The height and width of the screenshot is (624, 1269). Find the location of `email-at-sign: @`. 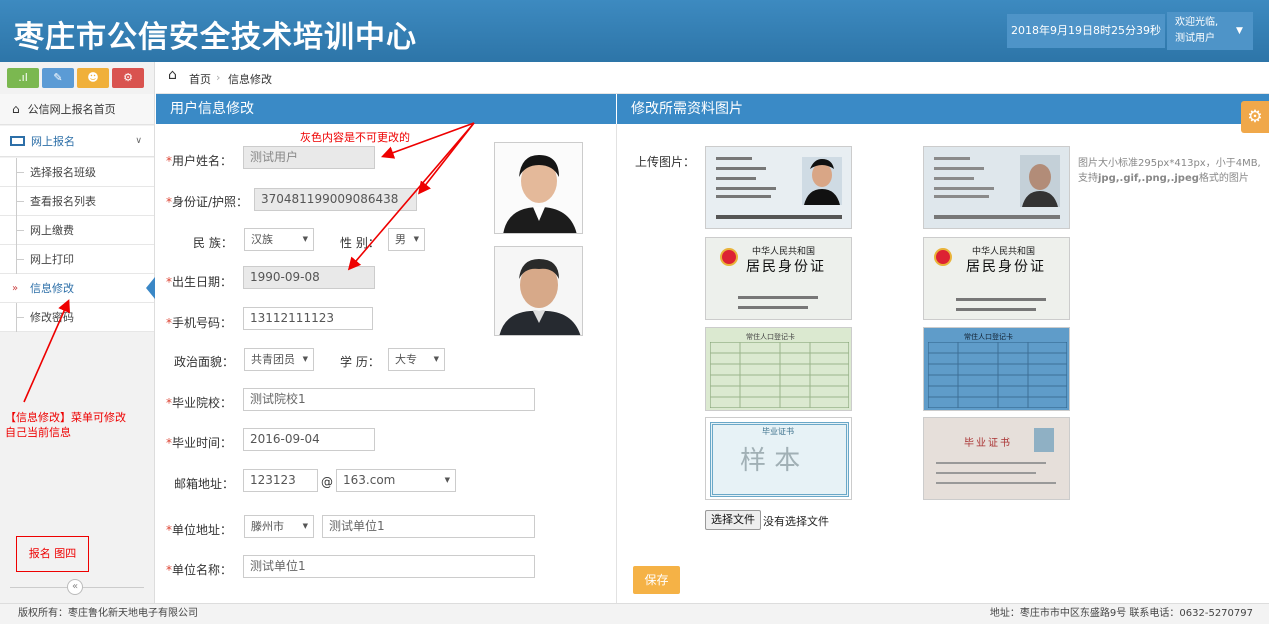

email-at-sign: @ is located at coordinates (327, 482).